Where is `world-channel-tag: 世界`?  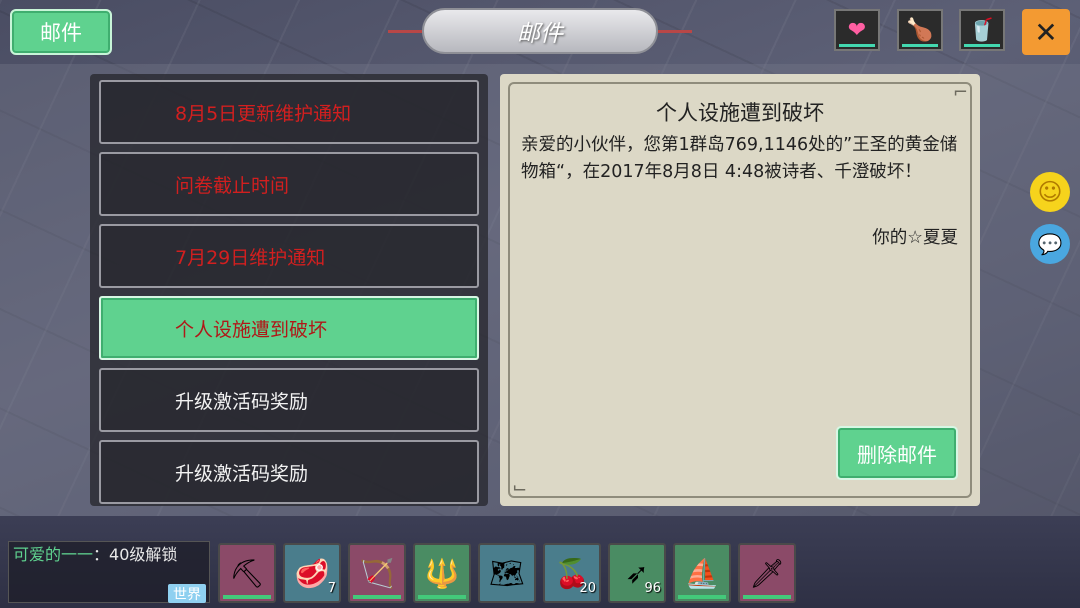
world-channel-tag: 世界 is located at coordinates (187, 593).